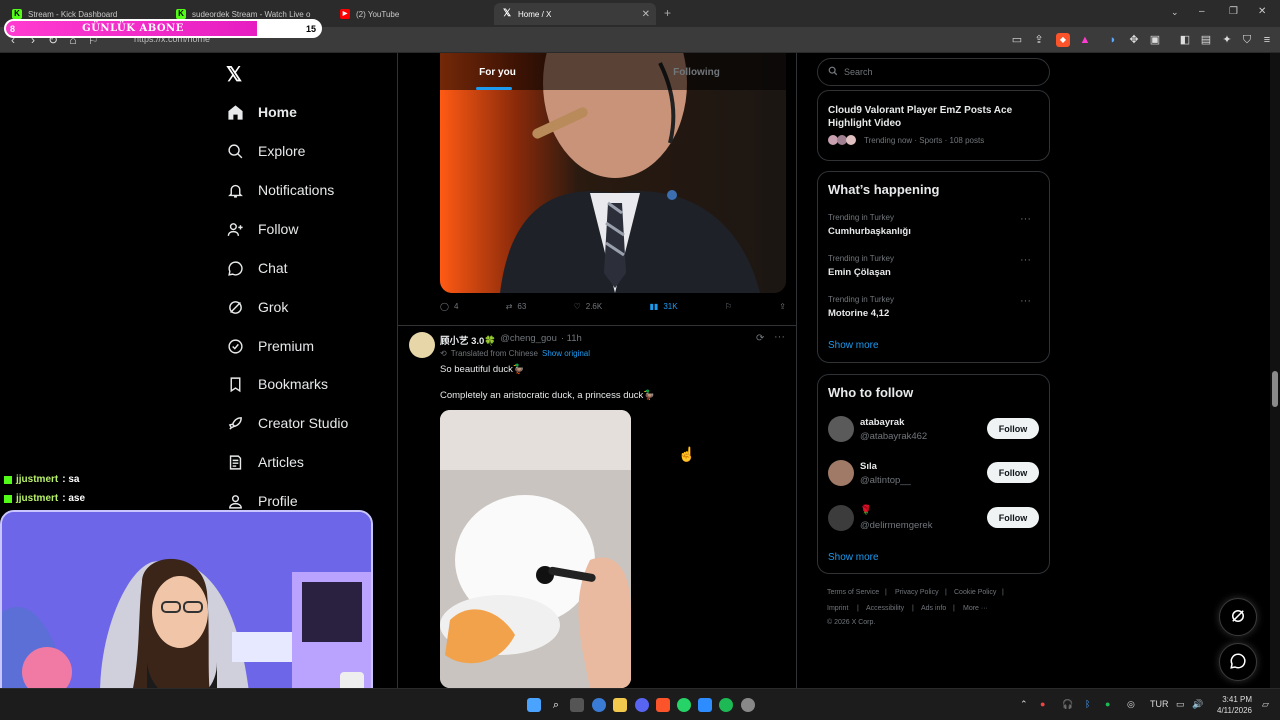 This screenshot has height=720, width=1280. I want to click on footer-link-ads-info: Ads info, so click(933, 608).